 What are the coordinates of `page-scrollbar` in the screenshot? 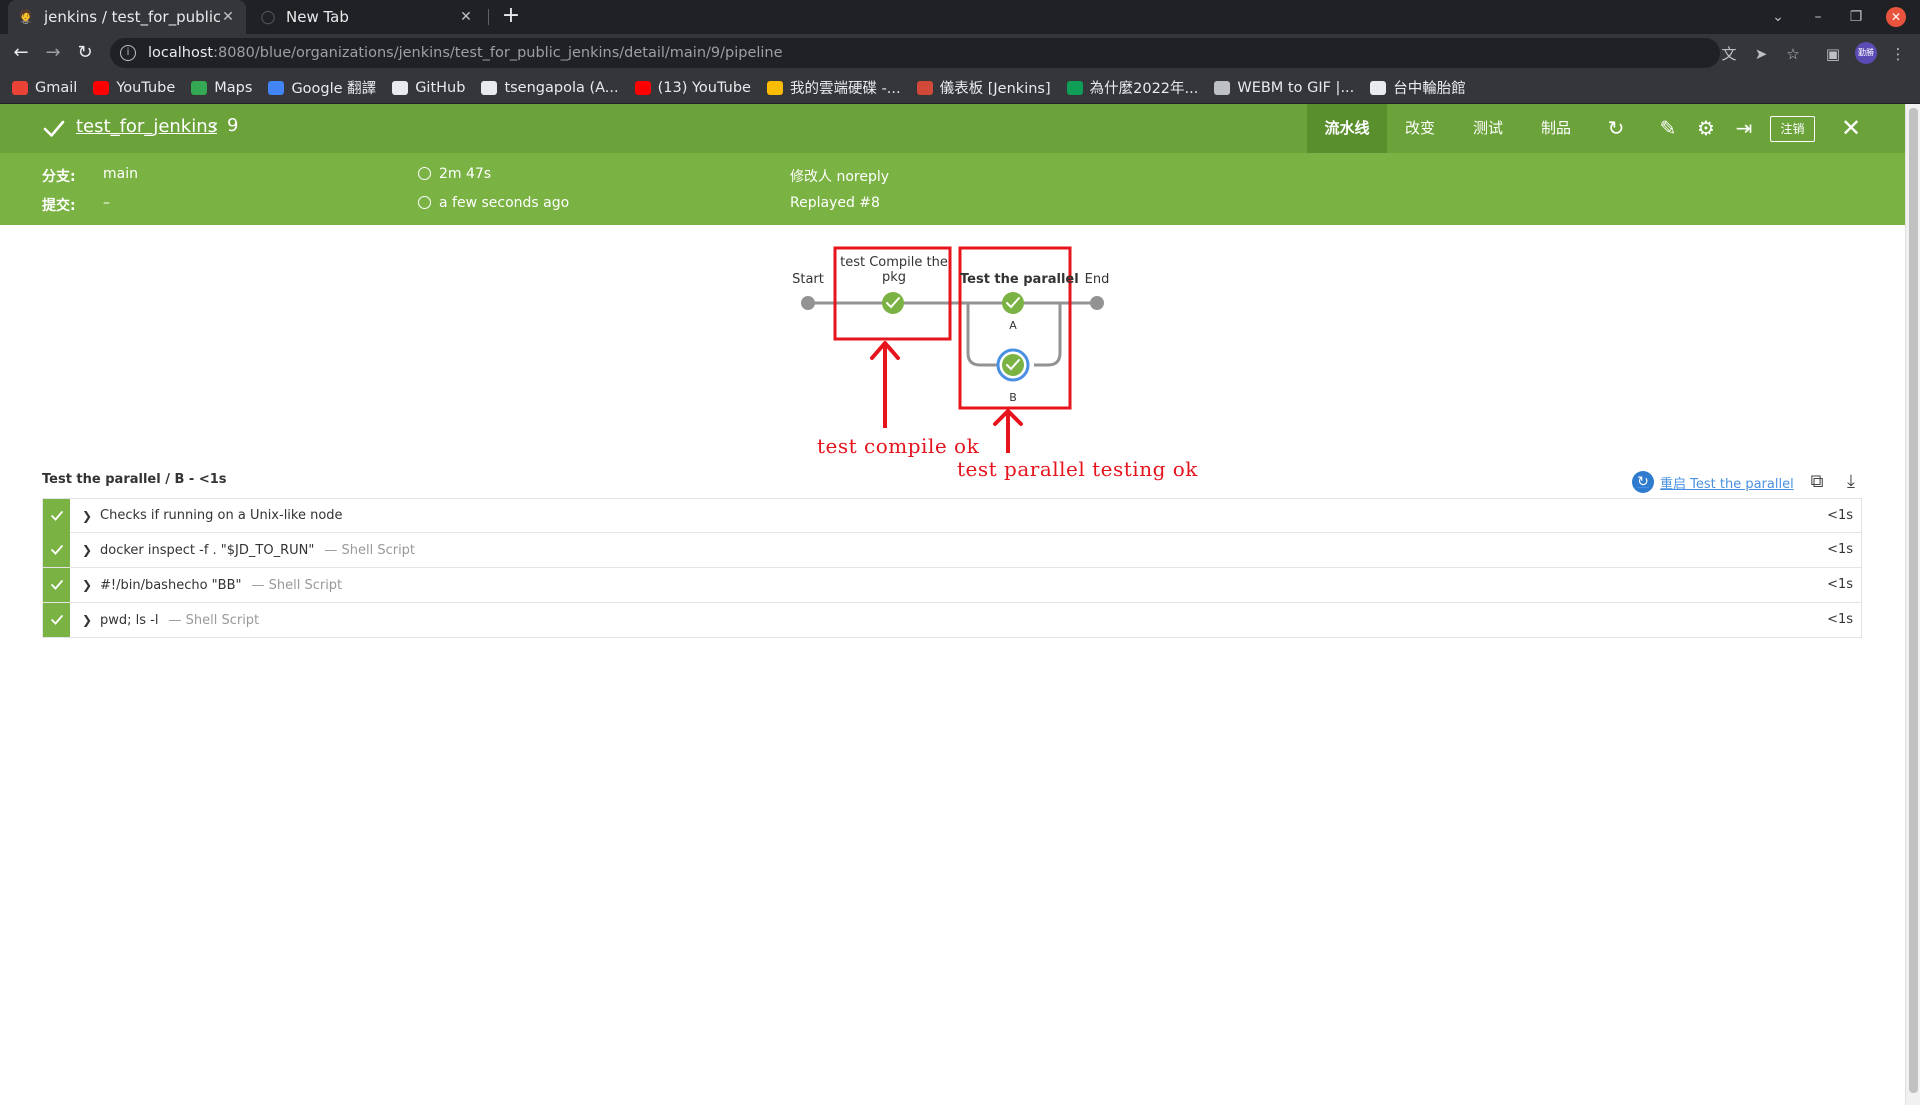 It's located at (1912, 604).